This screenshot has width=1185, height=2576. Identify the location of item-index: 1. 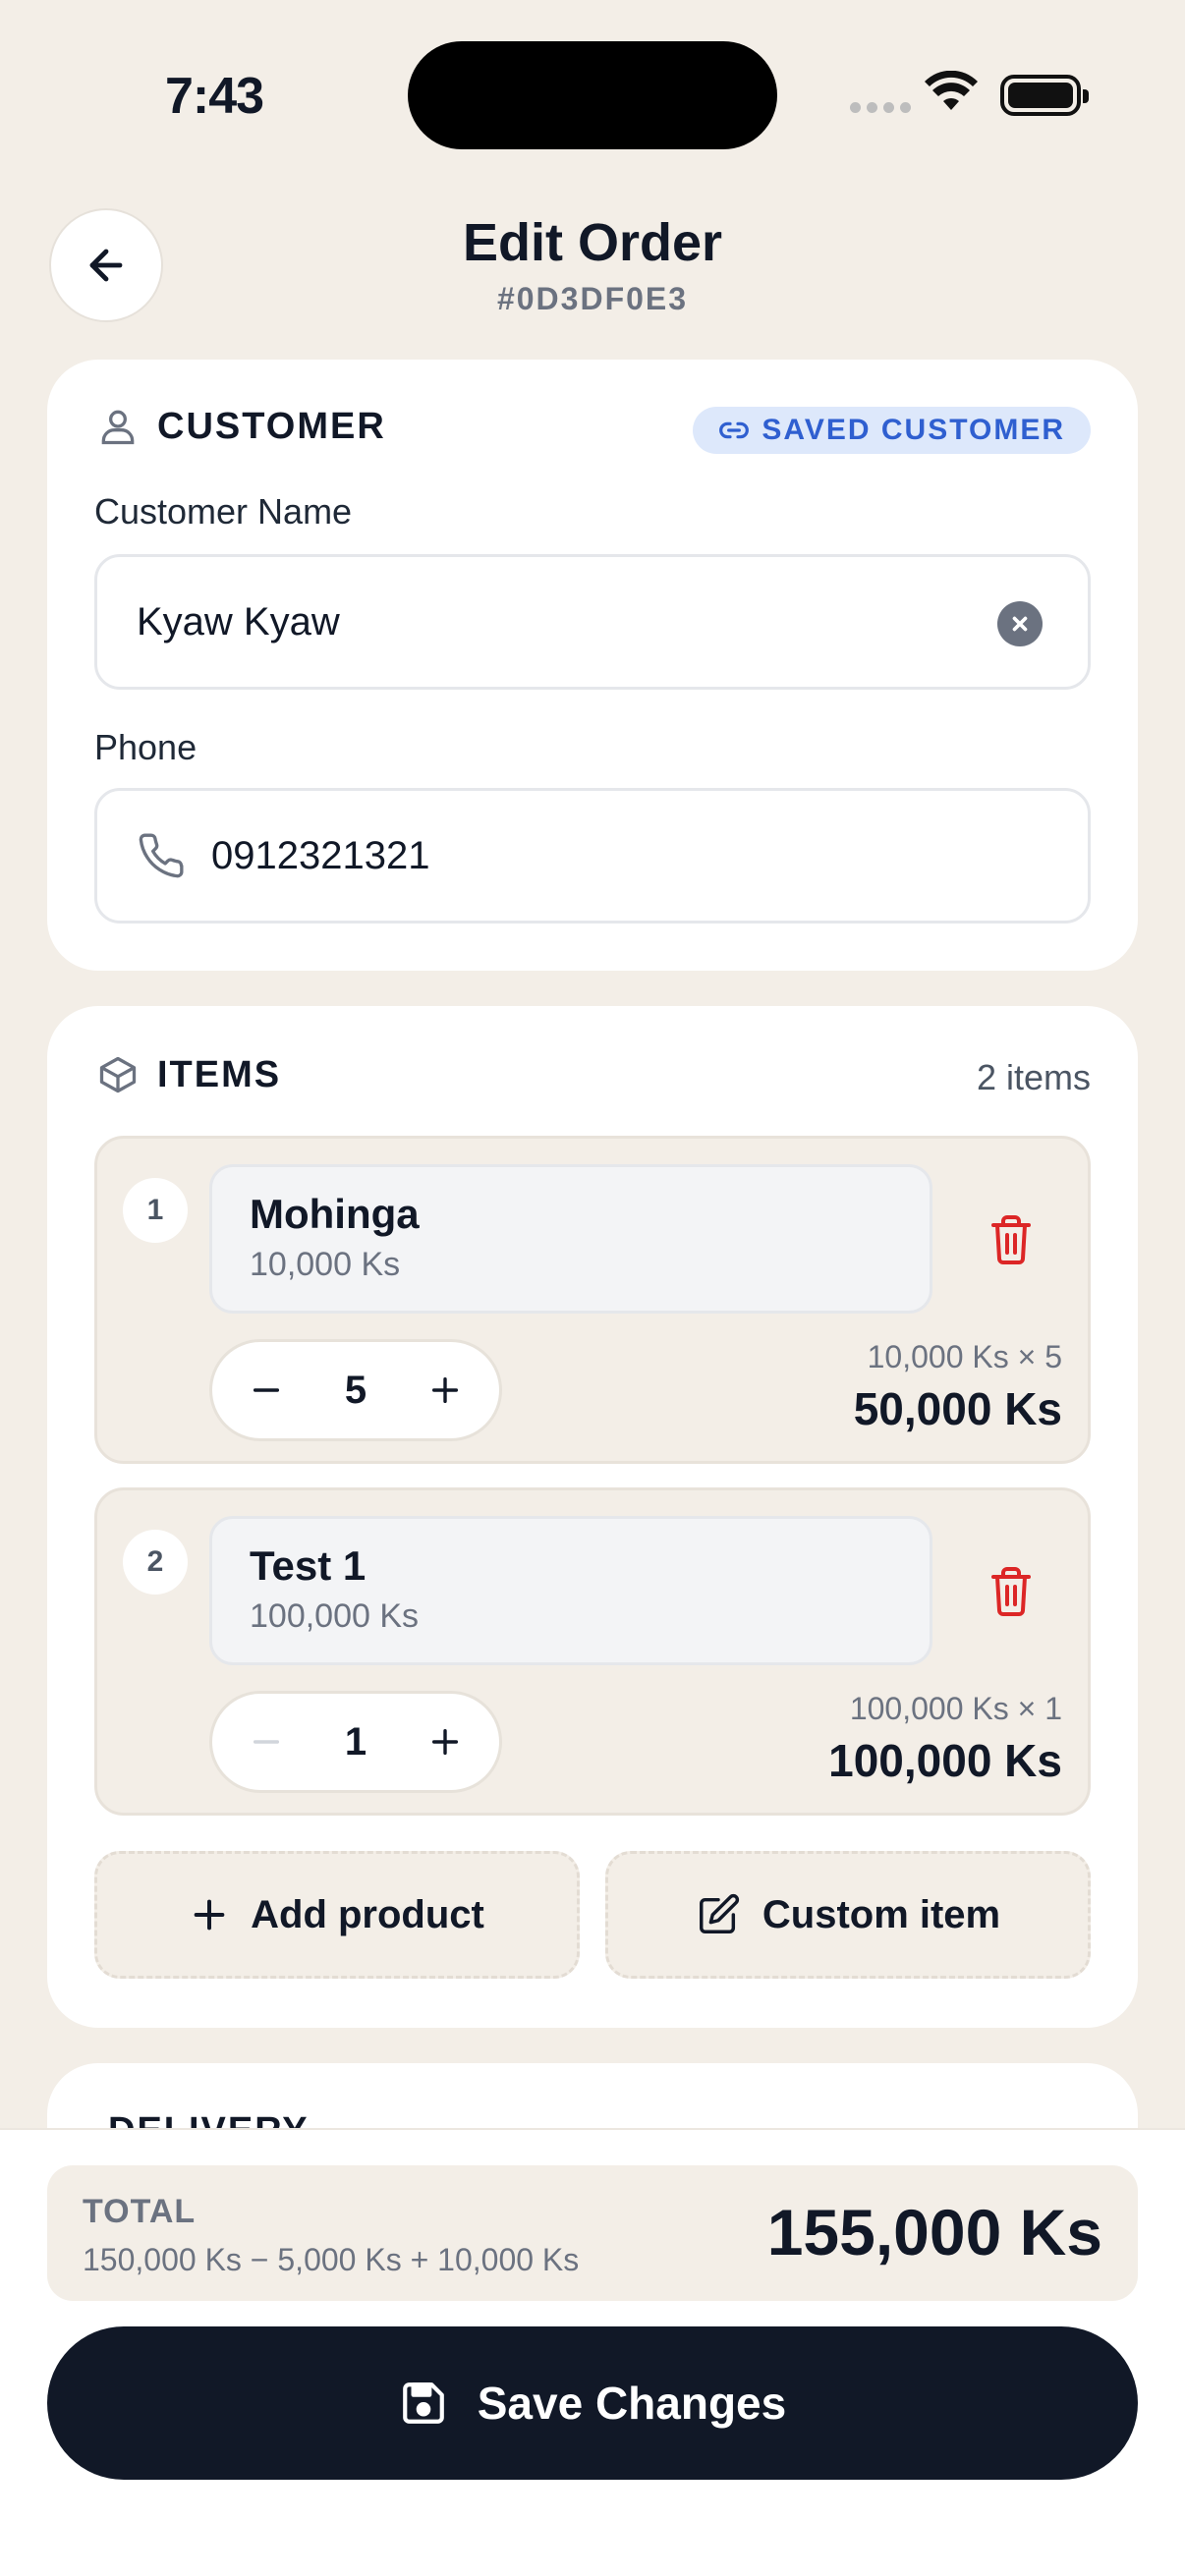
(155, 1210).